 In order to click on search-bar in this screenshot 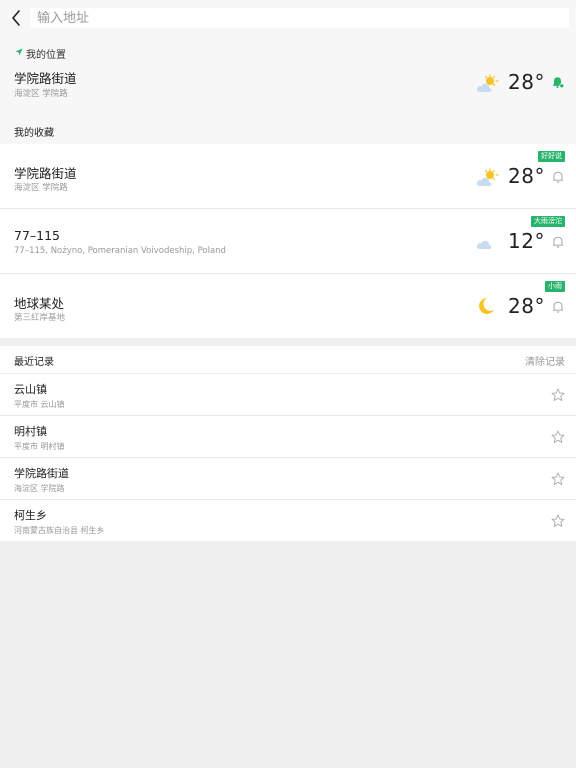, I will do `click(288, 18)`.